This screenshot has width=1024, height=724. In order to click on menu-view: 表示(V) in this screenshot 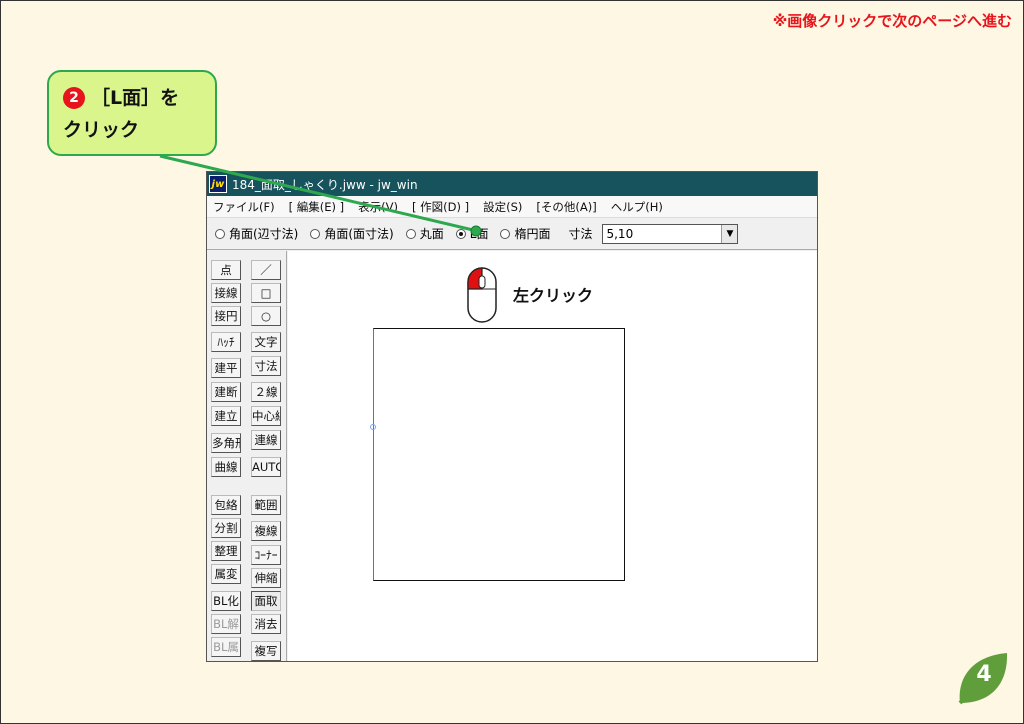, I will do `click(378, 207)`.